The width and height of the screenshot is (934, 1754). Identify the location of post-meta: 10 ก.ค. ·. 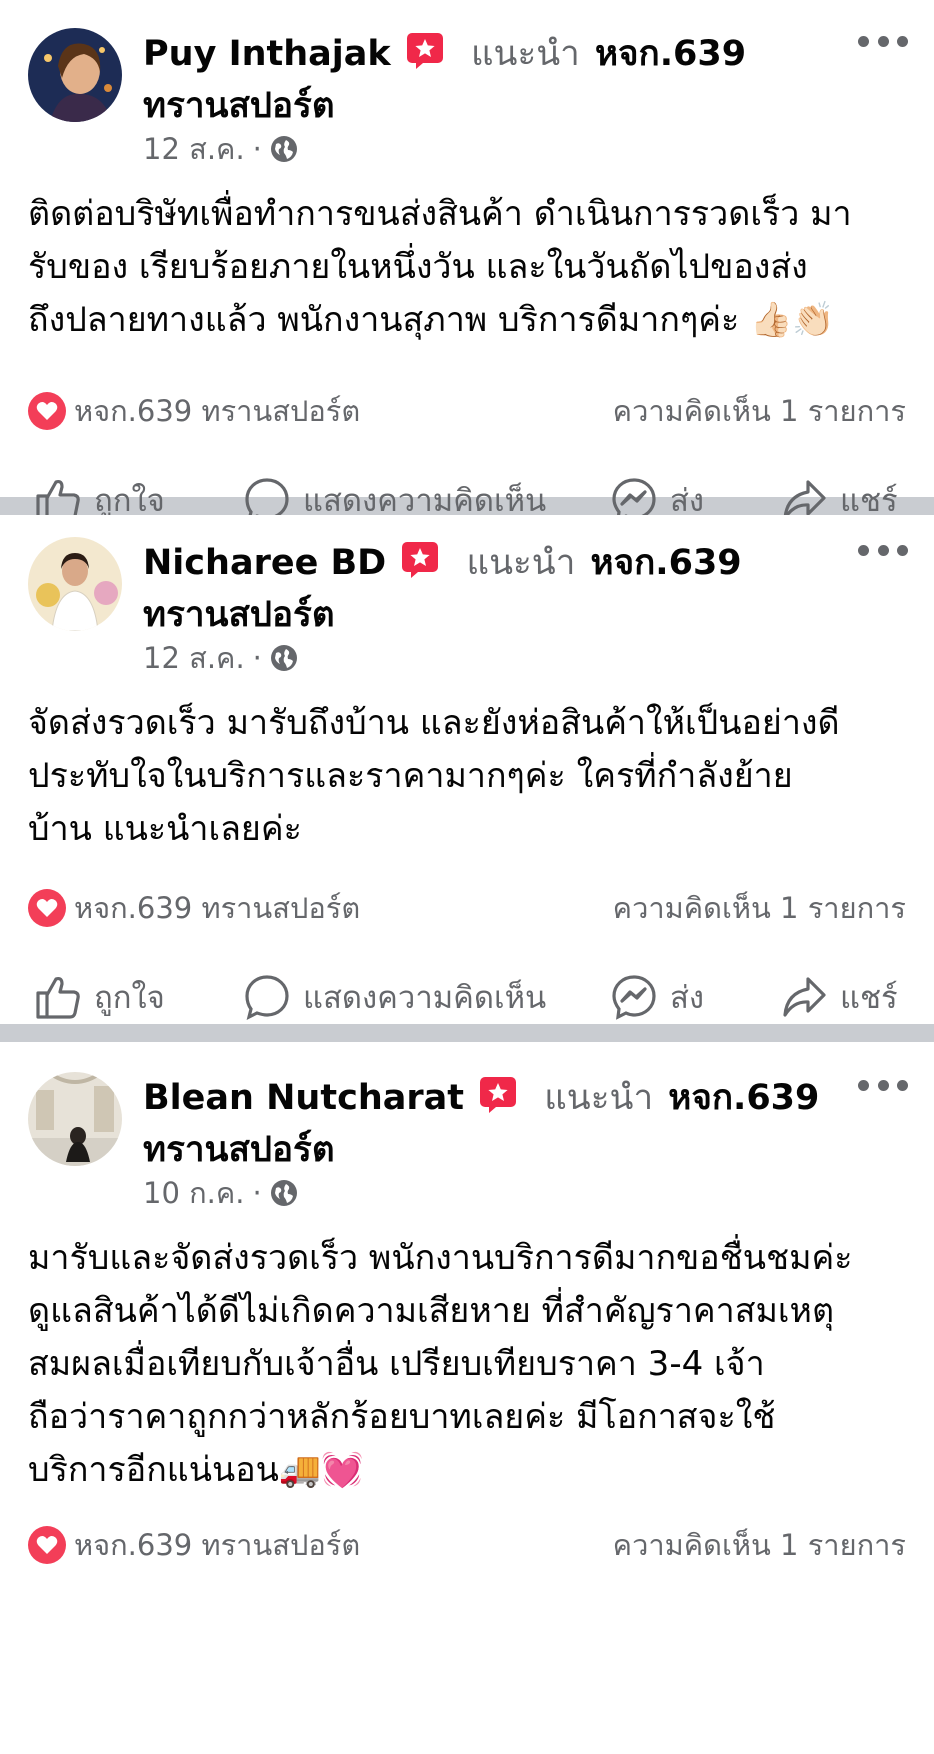
(220, 1193).